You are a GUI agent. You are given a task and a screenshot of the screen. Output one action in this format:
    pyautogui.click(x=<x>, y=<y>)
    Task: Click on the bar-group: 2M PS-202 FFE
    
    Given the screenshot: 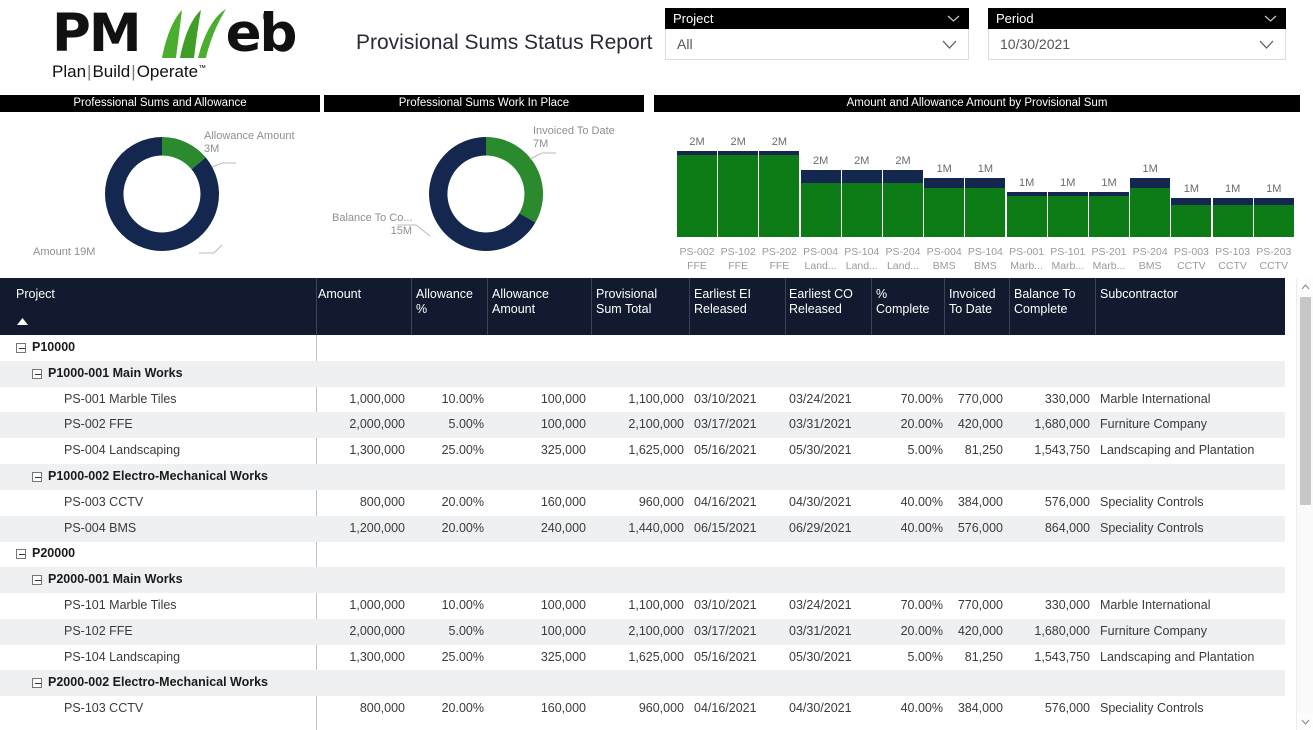 What is the action you would take?
    pyautogui.click(x=779, y=193)
    